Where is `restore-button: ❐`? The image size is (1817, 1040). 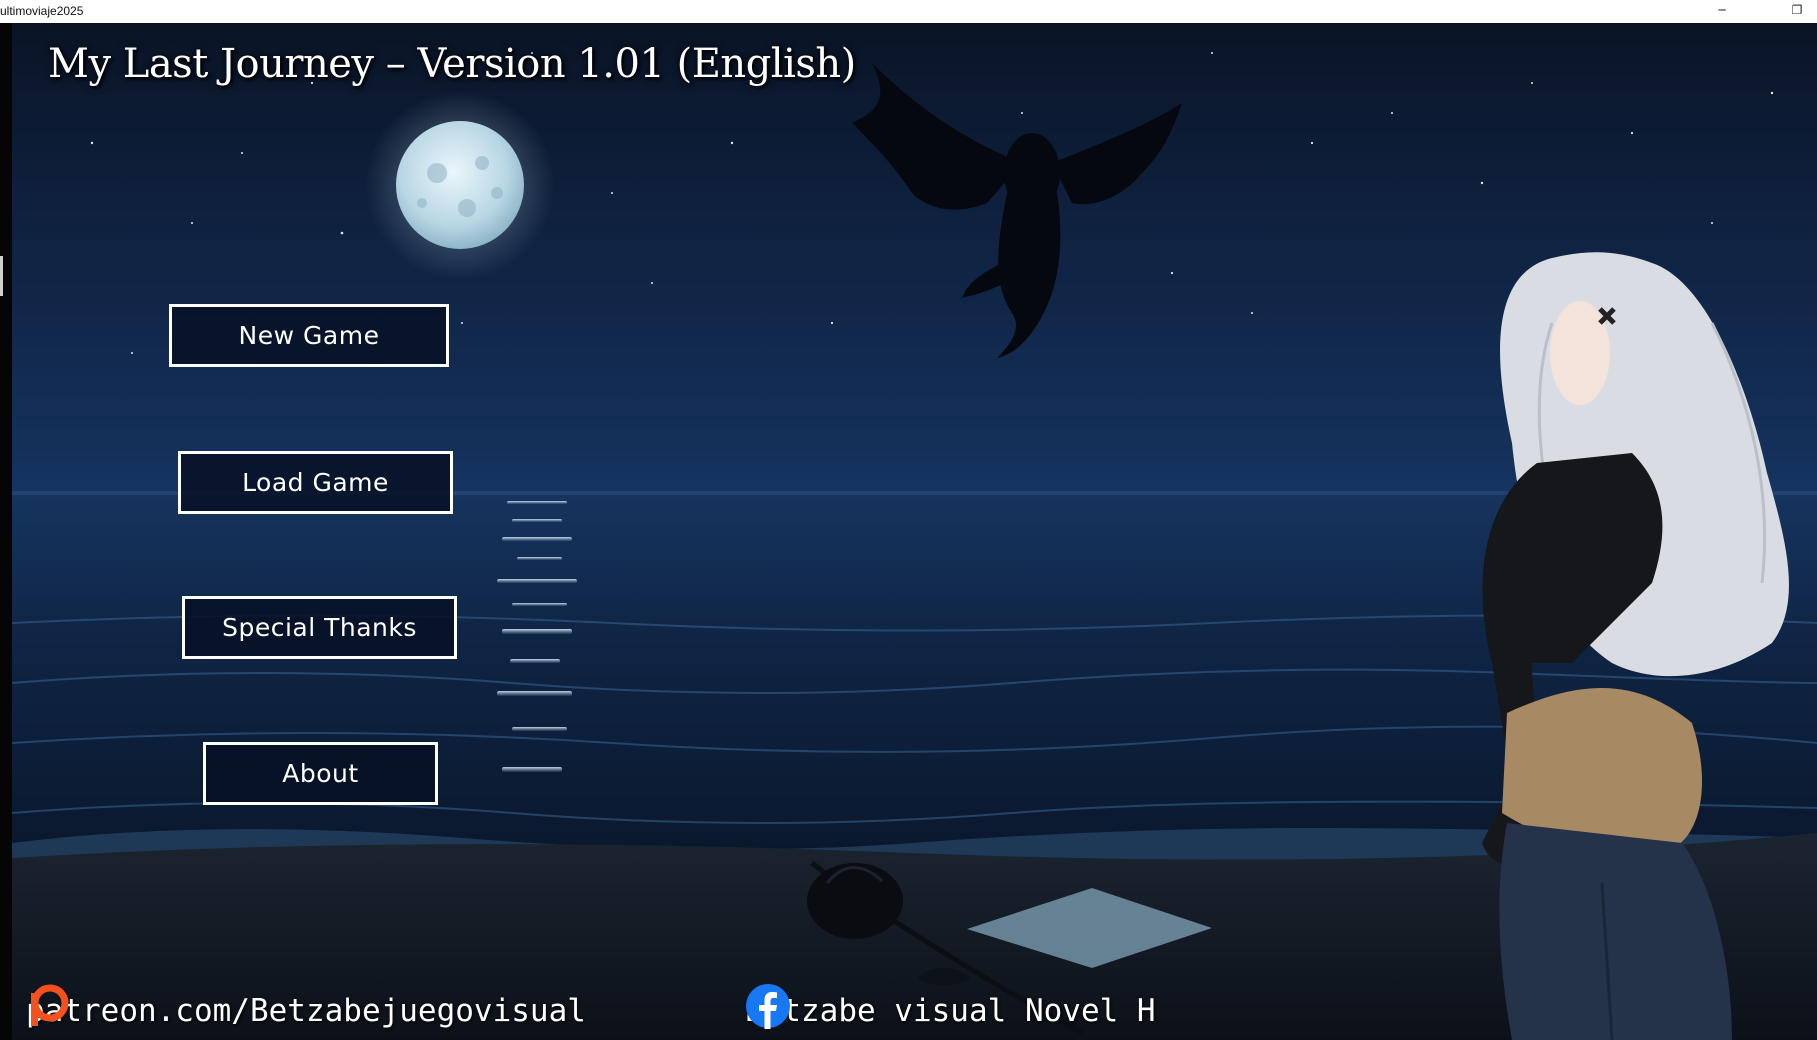 restore-button: ❐ is located at coordinates (1797, 11).